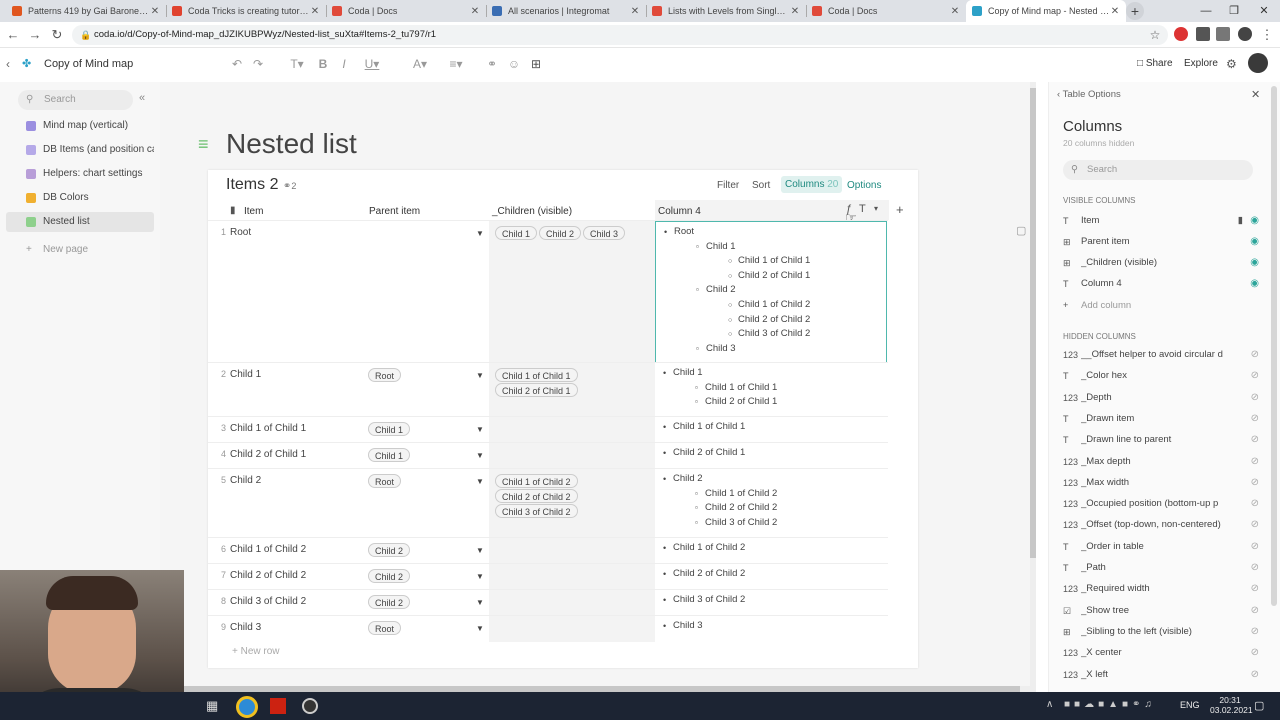 Image resolution: width=1280 pixels, height=720 pixels. I want to click on sidebar-search-input: ⚲ Search, so click(75, 100).